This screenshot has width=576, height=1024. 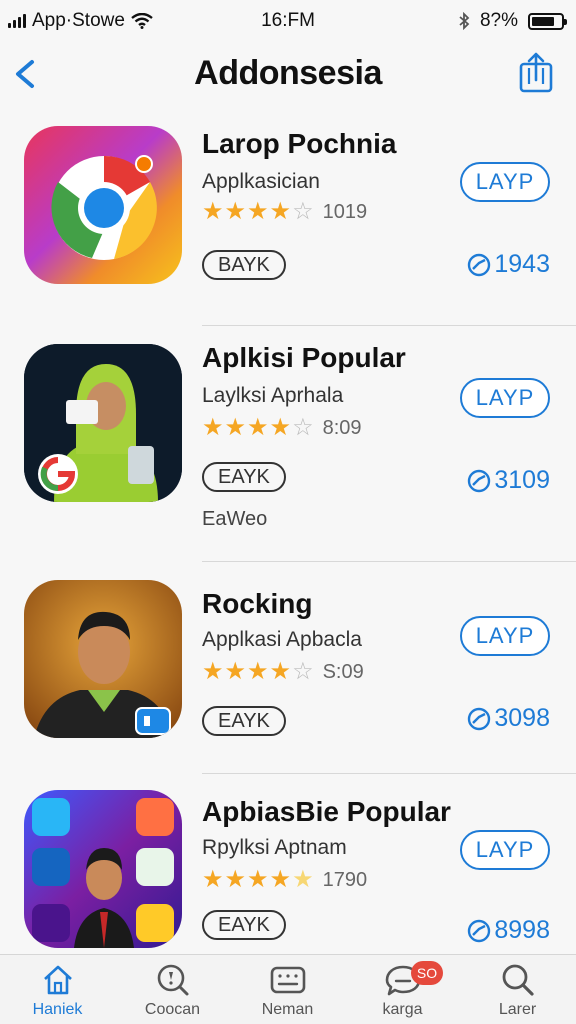 I want to click on keyboard-icon, so click(x=287, y=980).